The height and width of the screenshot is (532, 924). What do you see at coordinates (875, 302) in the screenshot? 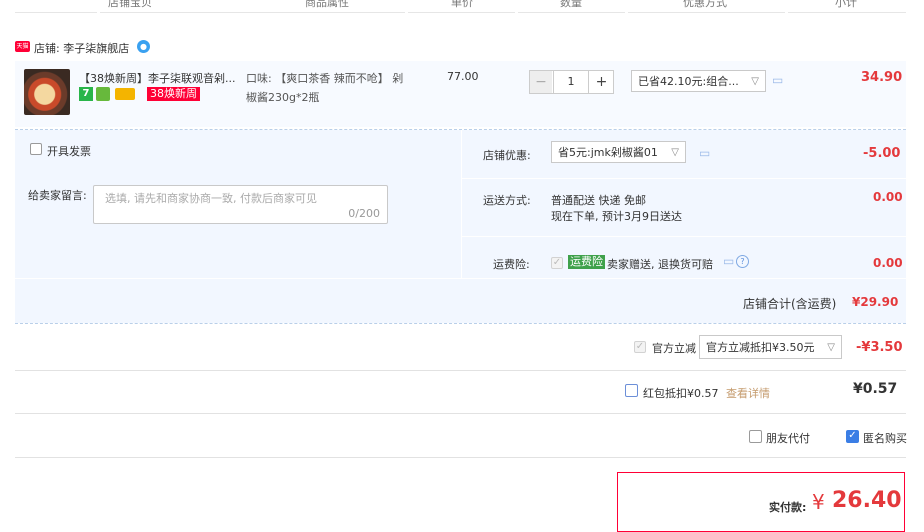
I see `shop-total-amount: ¥29.90` at bounding box center [875, 302].